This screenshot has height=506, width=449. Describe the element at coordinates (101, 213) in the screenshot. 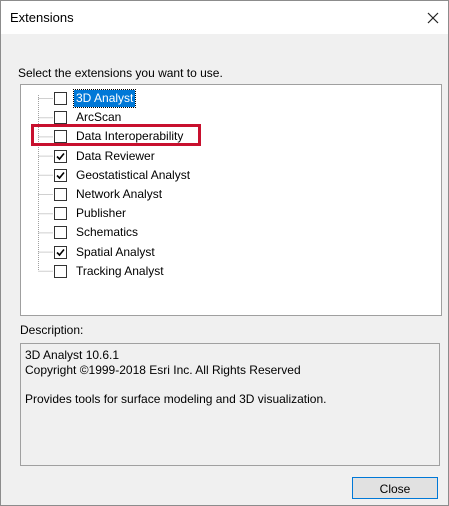

I see `extension-label: Publisher` at that location.